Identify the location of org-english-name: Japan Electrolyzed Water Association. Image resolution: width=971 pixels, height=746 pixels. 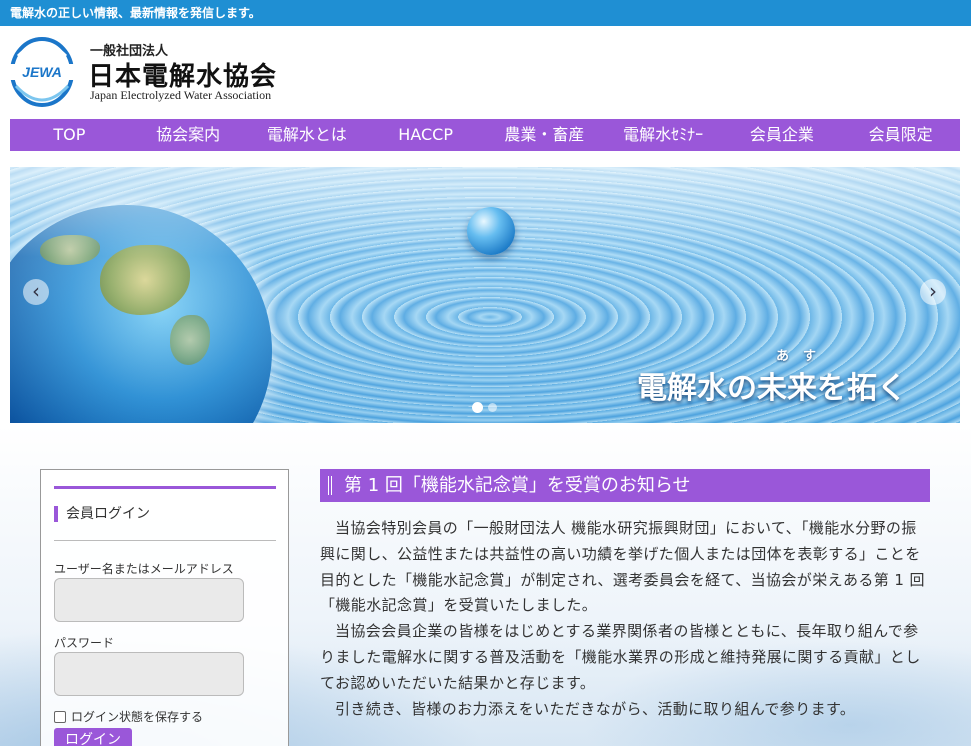
(181, 95).